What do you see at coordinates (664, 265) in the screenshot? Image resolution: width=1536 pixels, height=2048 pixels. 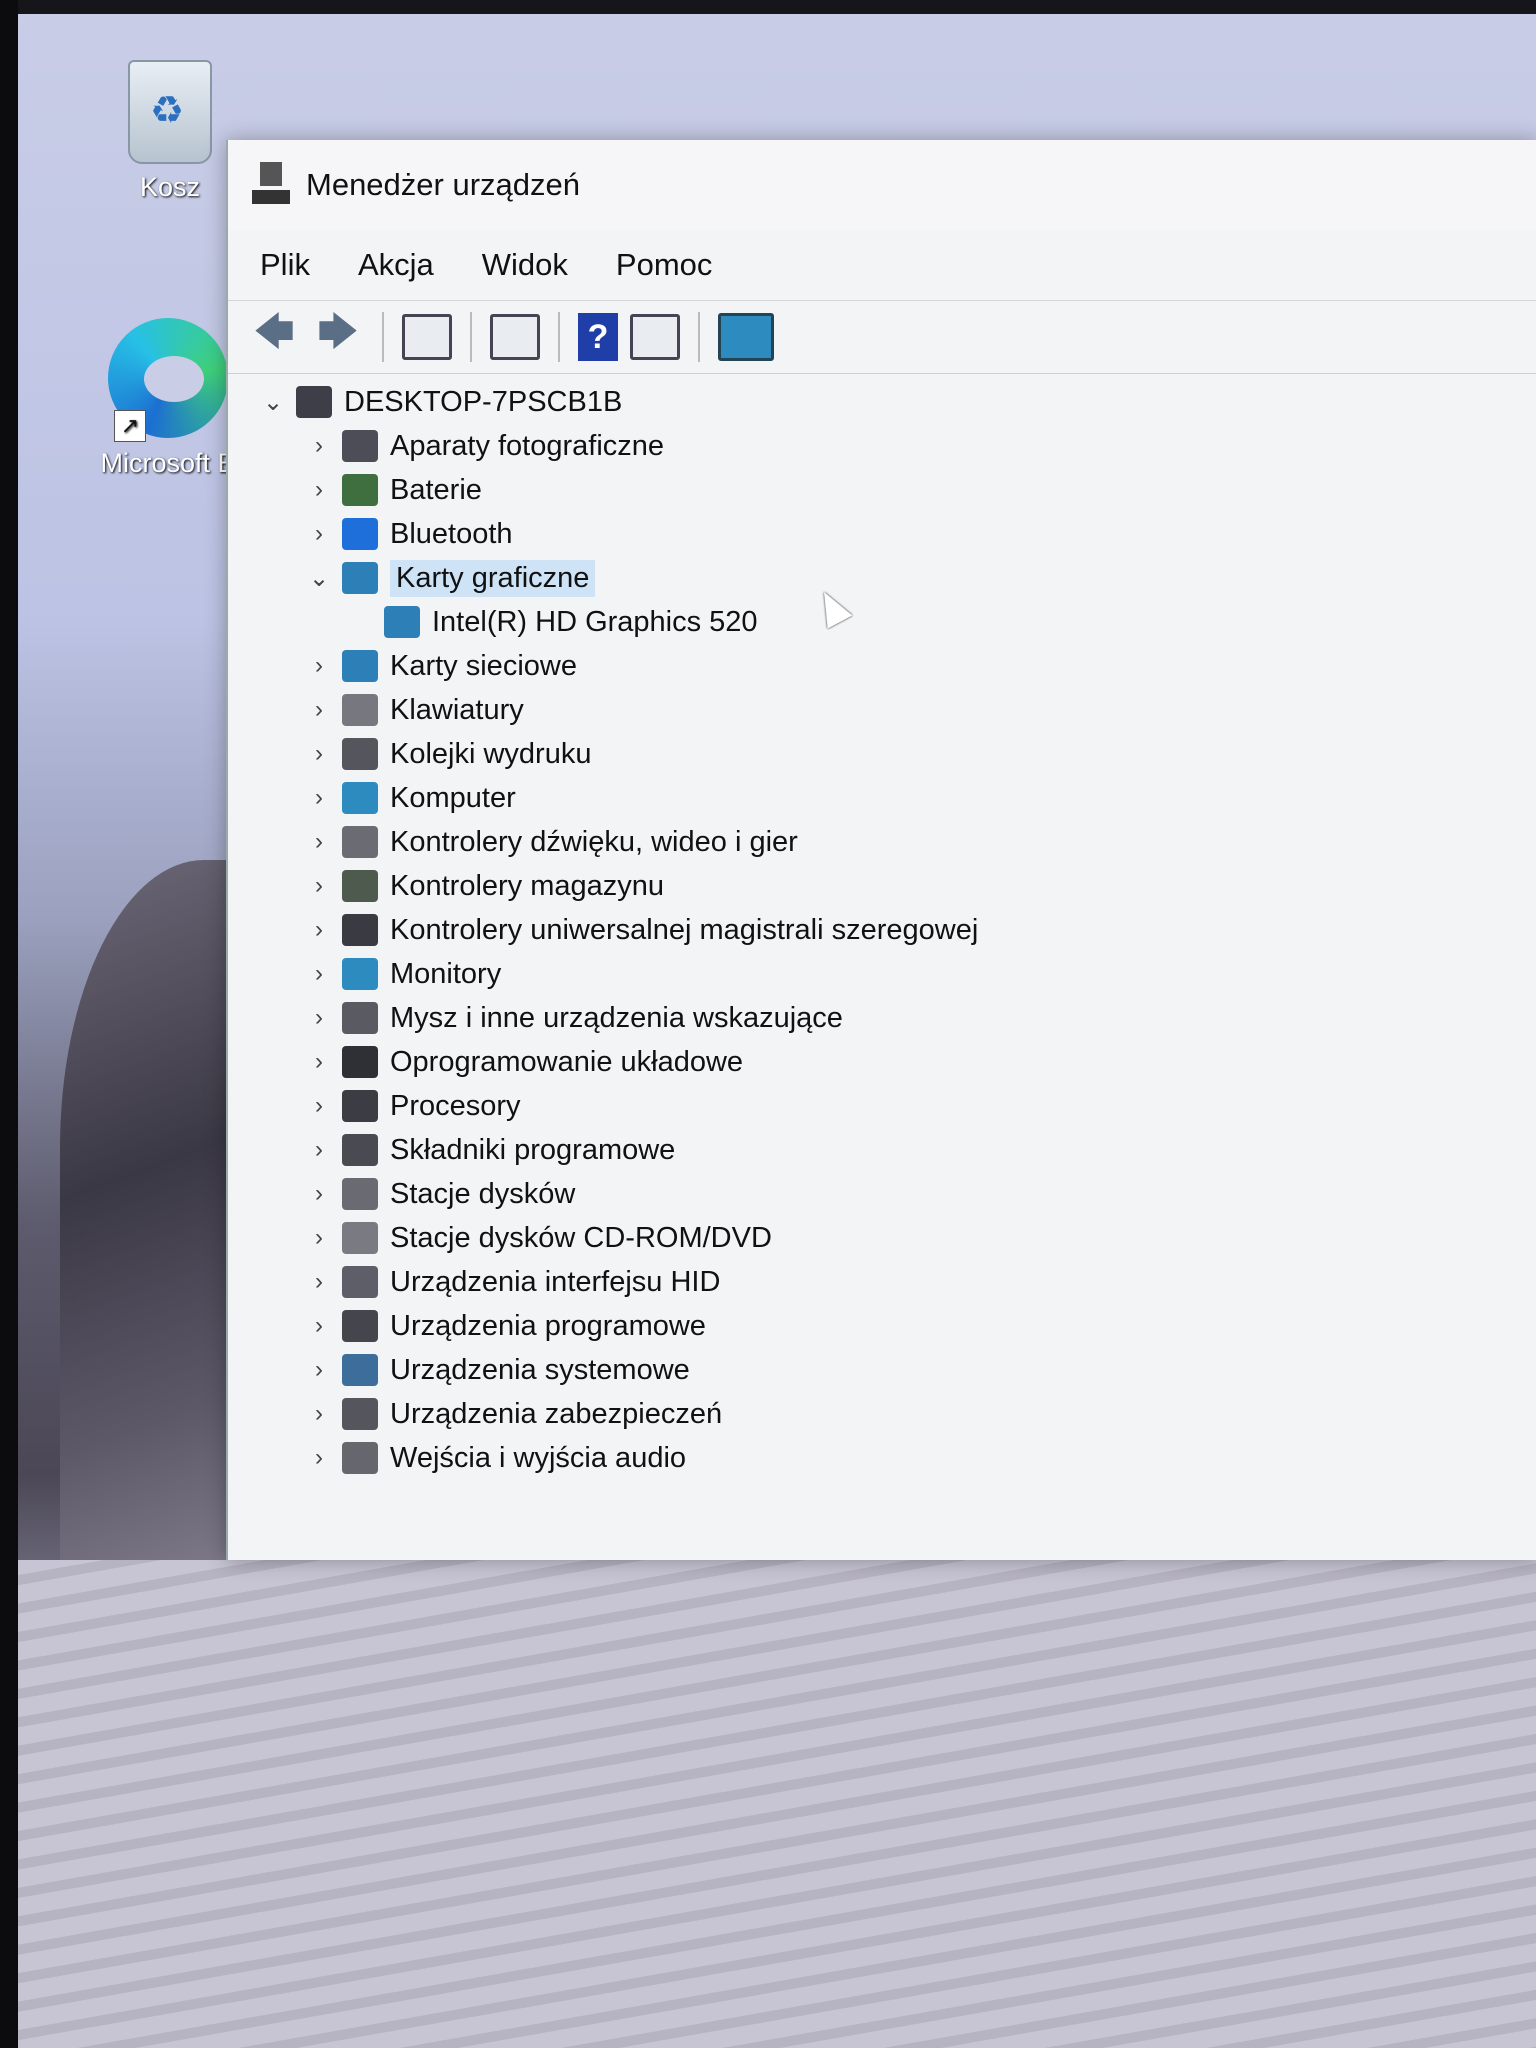 I see `menu-pomoc: Pomoc` at bounding box center [664, 265].